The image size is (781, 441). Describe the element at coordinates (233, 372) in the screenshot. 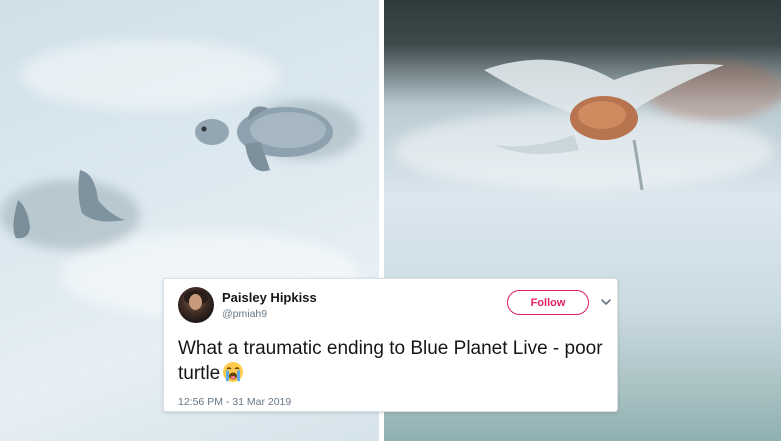

I see `crying-face-emoji-icon` at that location.